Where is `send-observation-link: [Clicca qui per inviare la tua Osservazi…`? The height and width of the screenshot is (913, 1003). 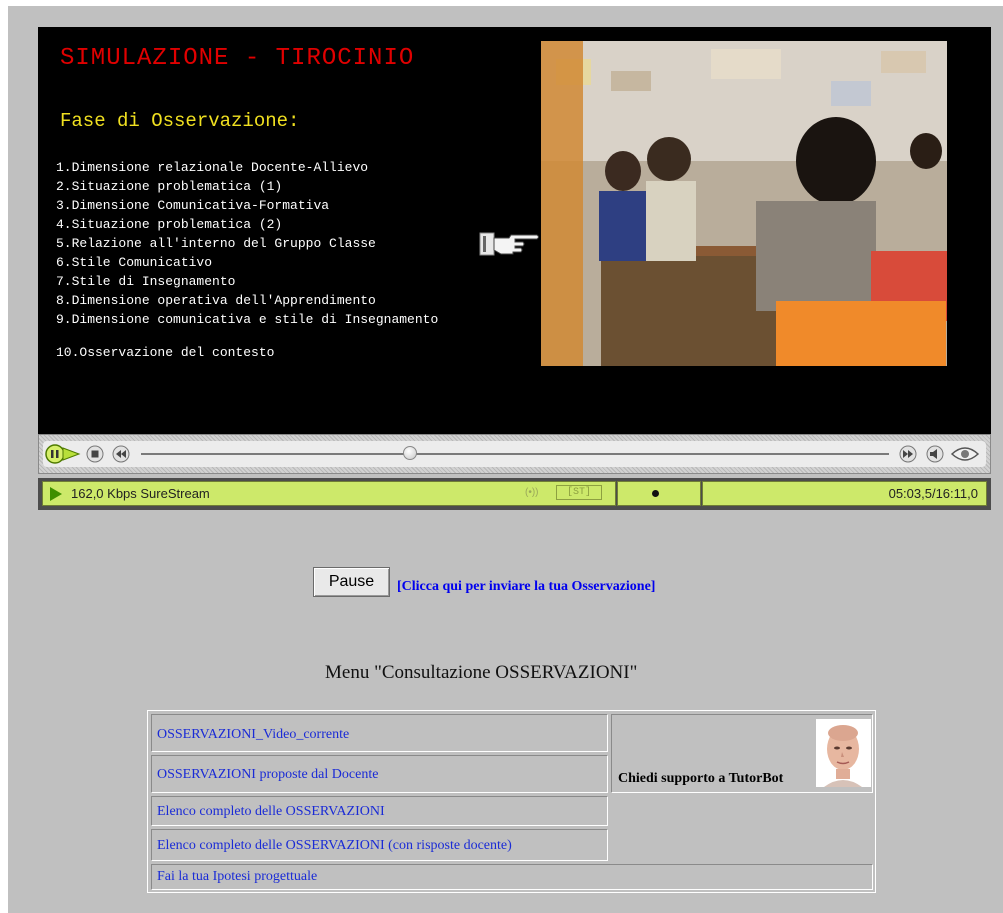 send-observation-link: [Clicca qui per inviare la tua Osservazi… is located at coordinates (526, 587).